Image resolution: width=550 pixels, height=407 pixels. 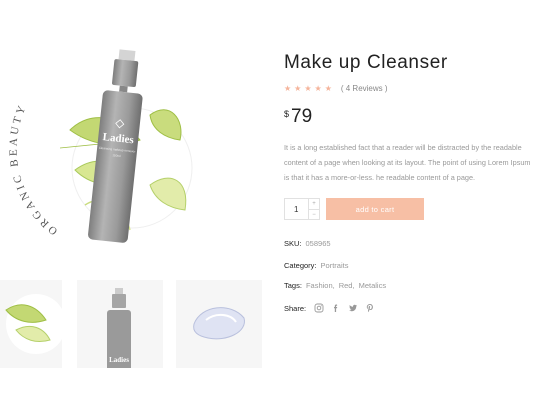 I want to click on thumbnail-strip: Ladies, so click(x=135, y=324).